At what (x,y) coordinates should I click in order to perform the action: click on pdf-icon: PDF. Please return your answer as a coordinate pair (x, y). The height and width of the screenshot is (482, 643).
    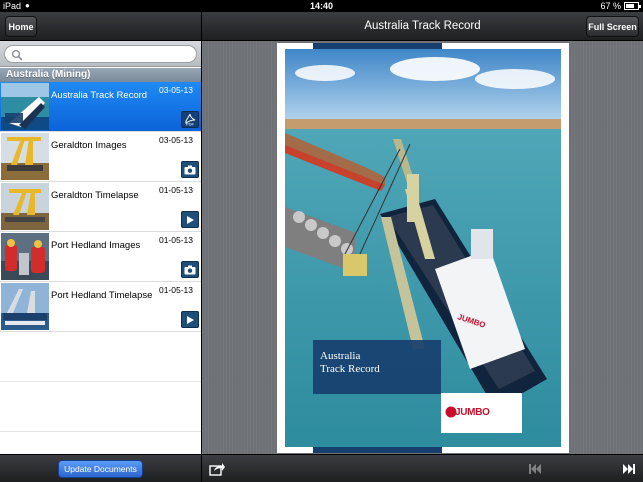
    Looking at the image, I should click on (190, 119).